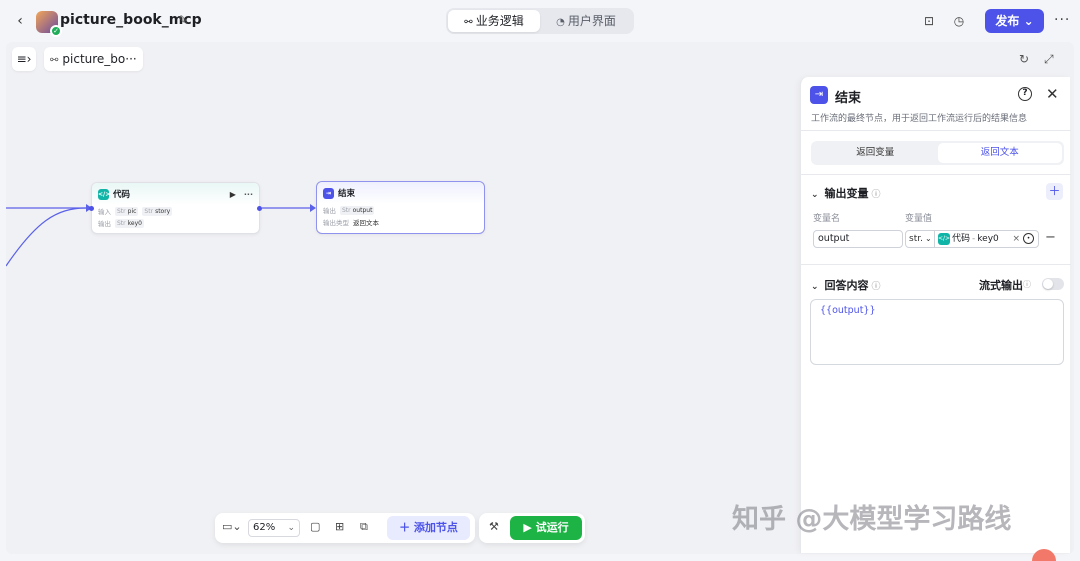 The height and width of the screenshot is (561, 1080). I want to click on code-node-inputs: 输入 Str pic Str story, so click(135, 211).